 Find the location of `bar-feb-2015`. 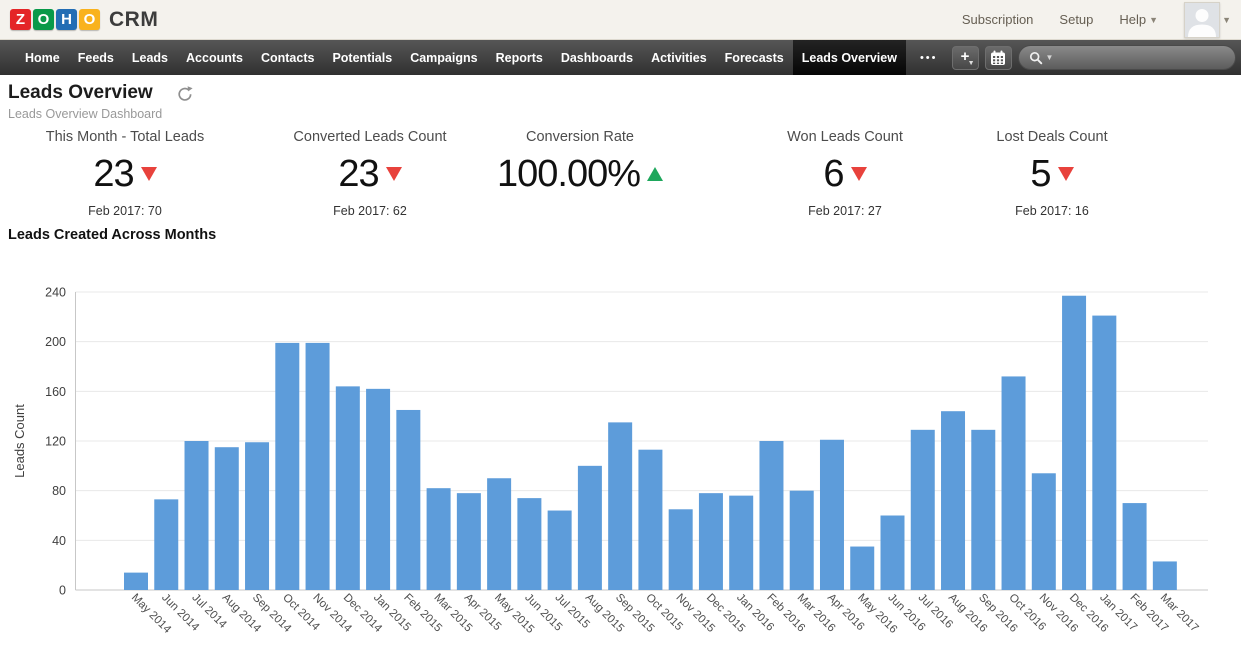

bar-feb-2015 is located at coordinates (408, 499).